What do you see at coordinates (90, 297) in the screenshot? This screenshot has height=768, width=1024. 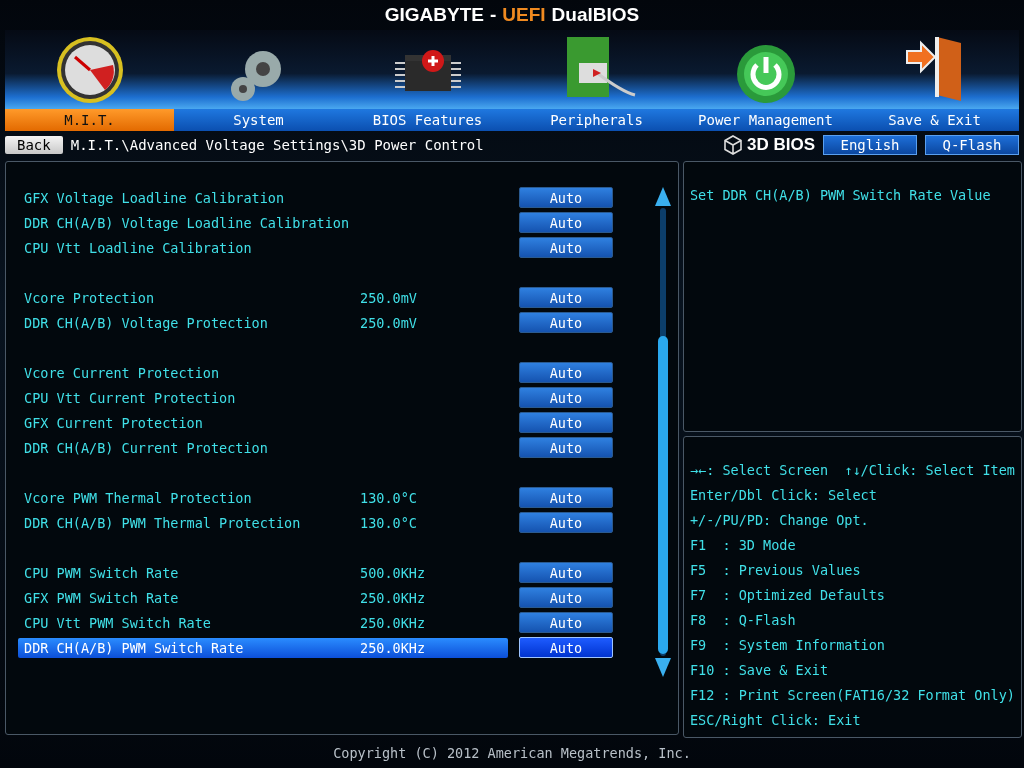 I see `setting-label: Vcore Protection` at bounding box center [90, 297].